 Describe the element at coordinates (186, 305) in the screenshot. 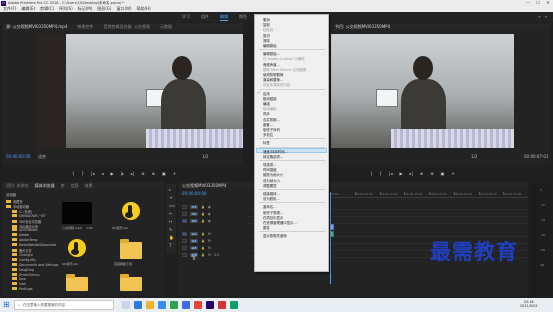

I see `browser-icon` at that location.